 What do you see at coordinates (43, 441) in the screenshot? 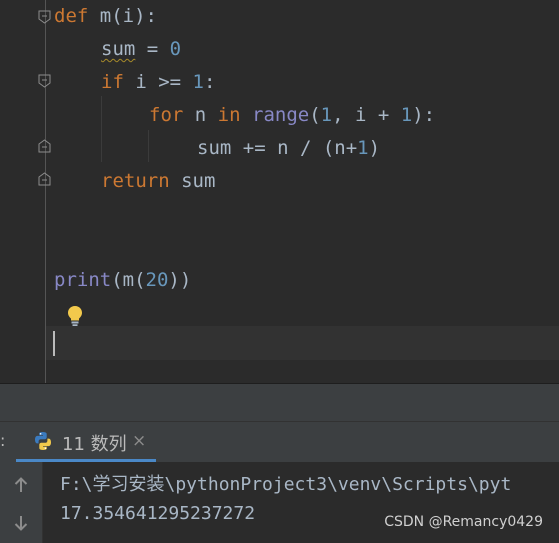
I see `python-icon` at bounding box center [43, 441].